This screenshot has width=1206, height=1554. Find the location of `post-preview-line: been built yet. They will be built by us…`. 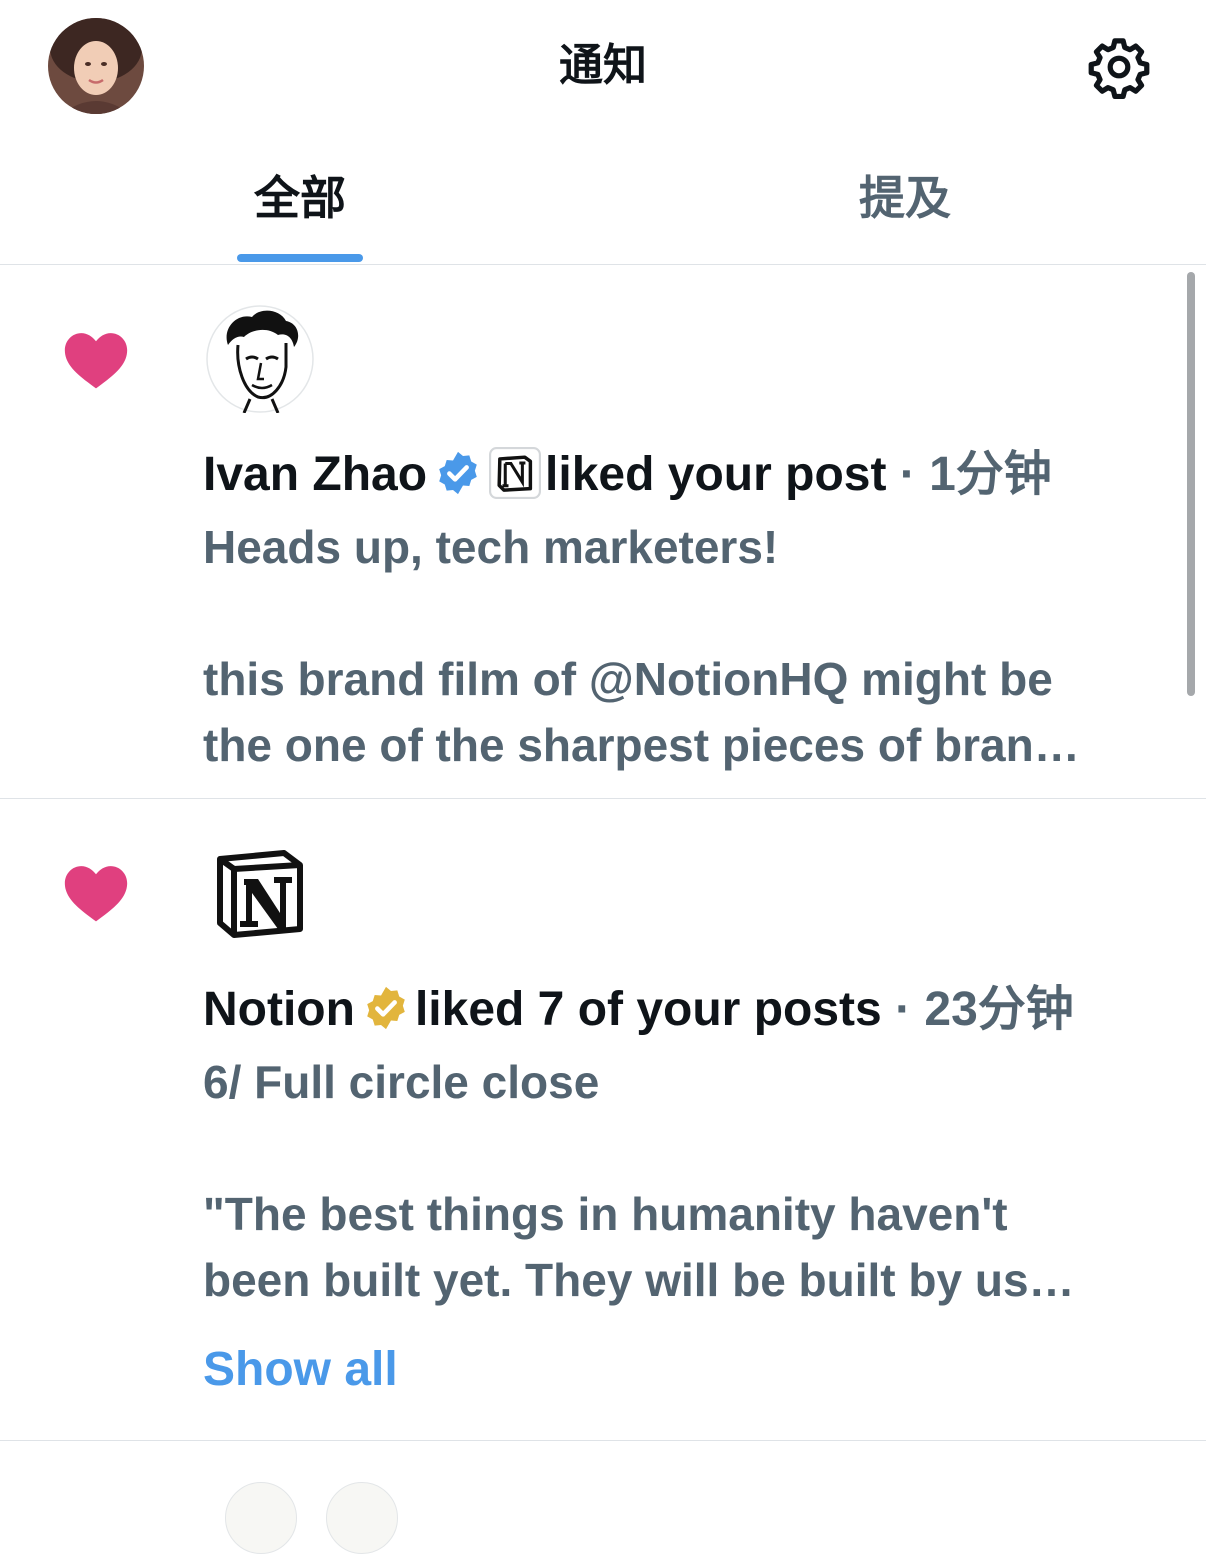

post-preview-line: been built yet. They will be built by us… is located at coordinates (639, 1280).